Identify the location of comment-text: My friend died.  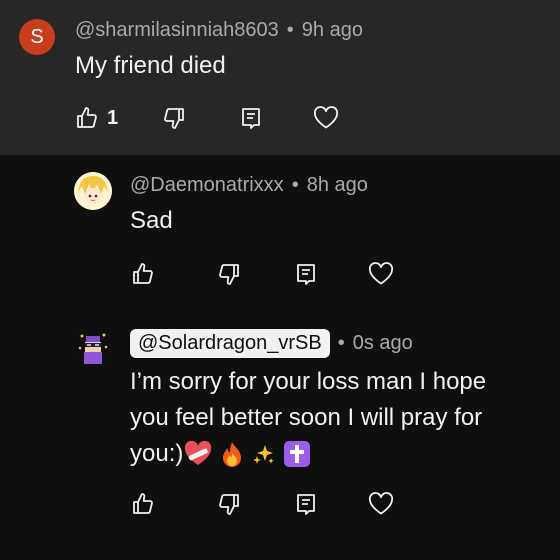
(150, 65).